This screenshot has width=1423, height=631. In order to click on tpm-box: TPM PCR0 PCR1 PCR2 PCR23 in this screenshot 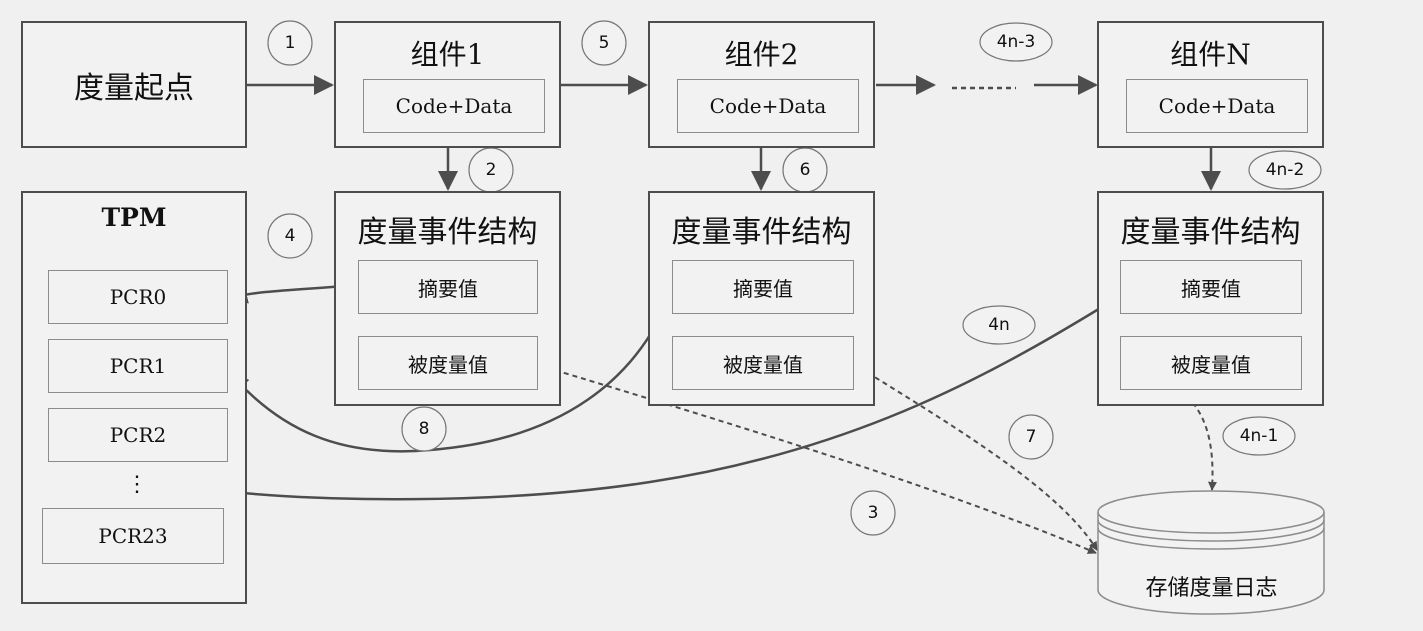, I will do `click(134, 397)`.